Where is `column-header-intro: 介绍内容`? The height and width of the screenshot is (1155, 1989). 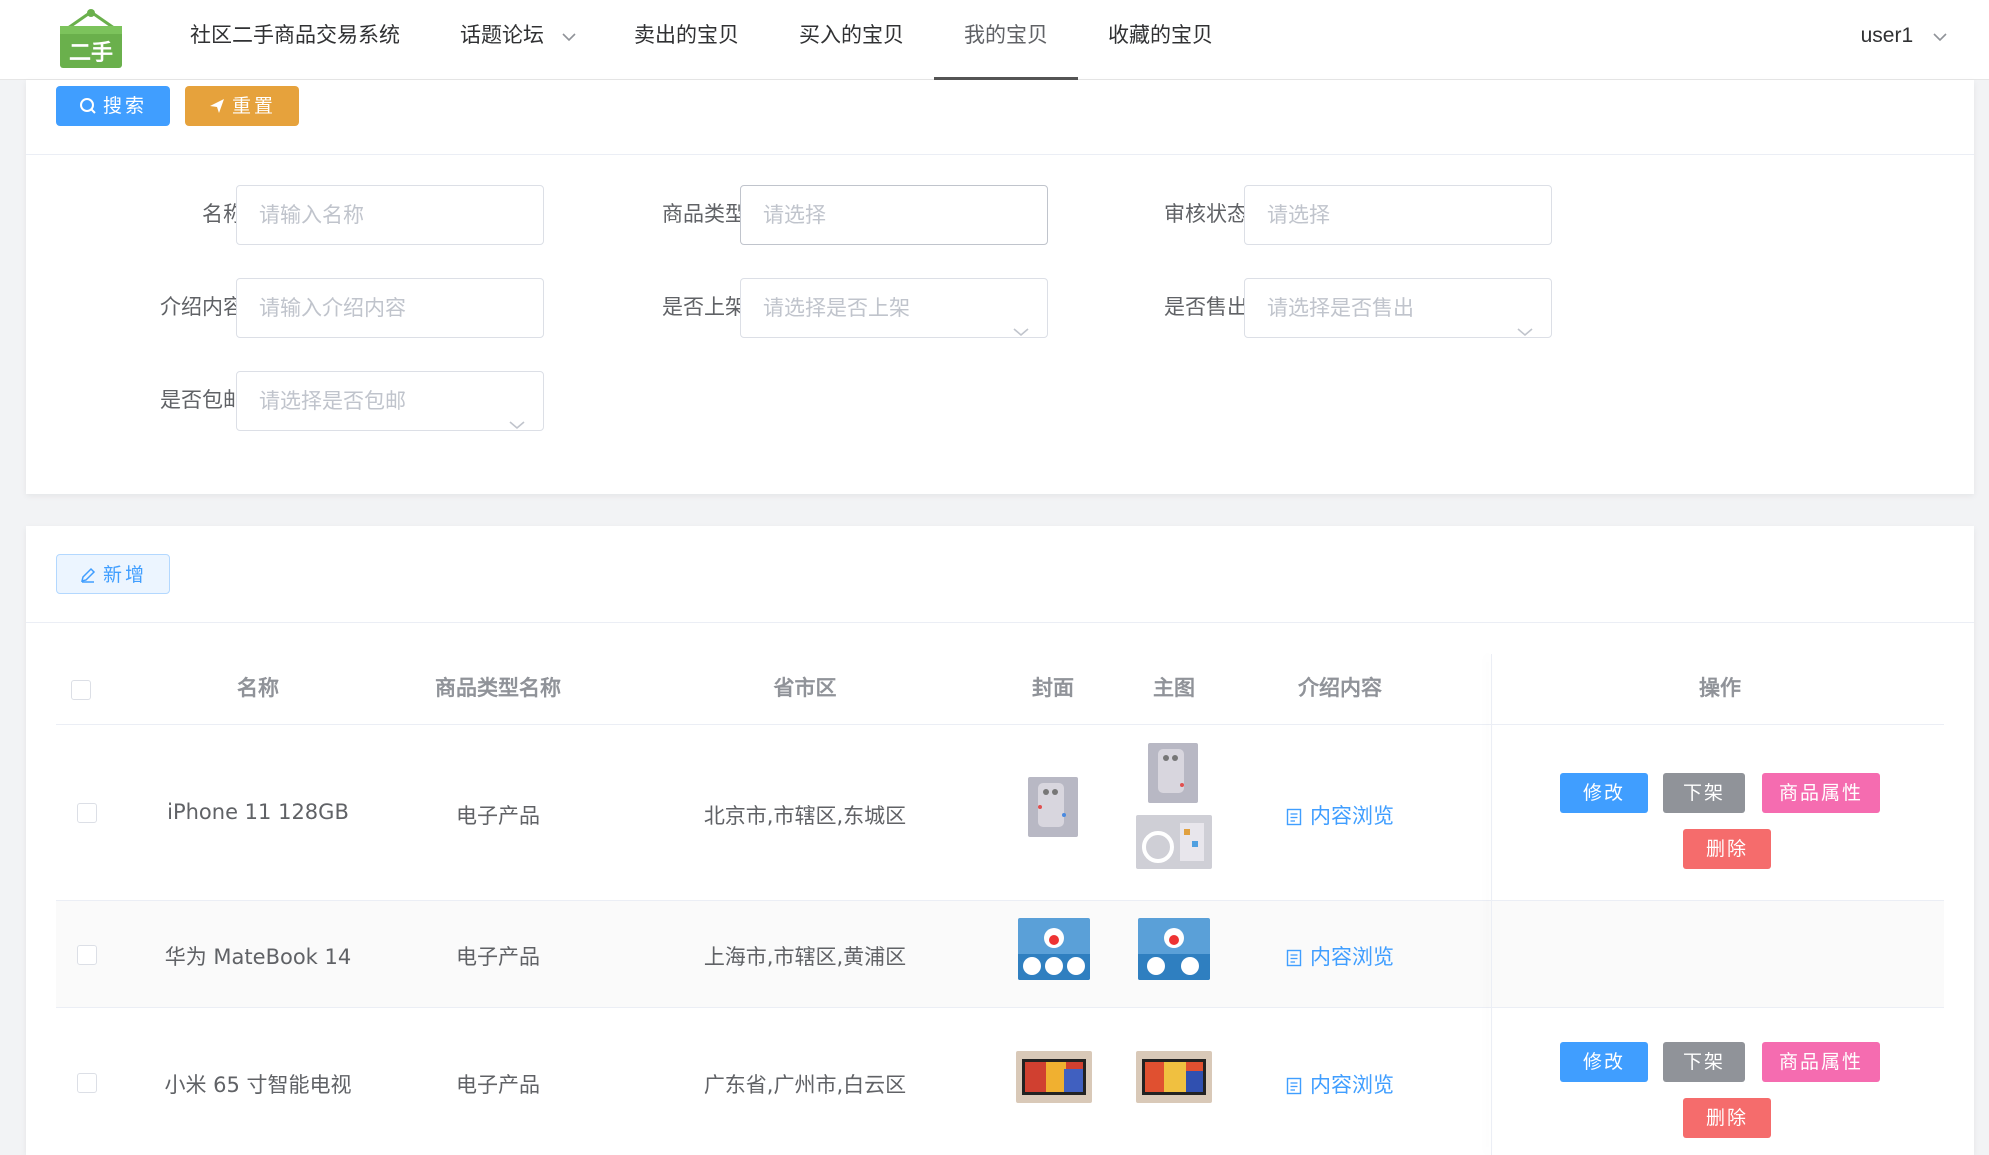 column-header-intro: 介绍内容 is located at coordinates (1340, 688).